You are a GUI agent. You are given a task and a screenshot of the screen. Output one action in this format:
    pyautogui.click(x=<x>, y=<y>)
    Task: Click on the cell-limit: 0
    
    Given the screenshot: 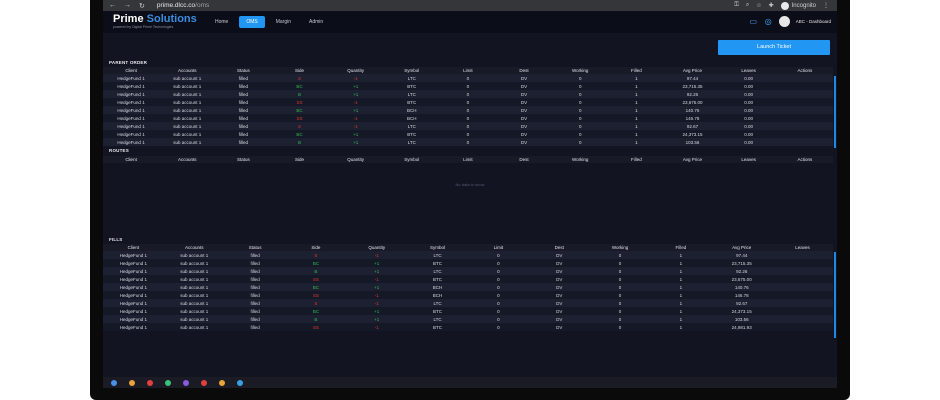 What is the action you would take?
    pyautogui.click(x=498, y=319)
    